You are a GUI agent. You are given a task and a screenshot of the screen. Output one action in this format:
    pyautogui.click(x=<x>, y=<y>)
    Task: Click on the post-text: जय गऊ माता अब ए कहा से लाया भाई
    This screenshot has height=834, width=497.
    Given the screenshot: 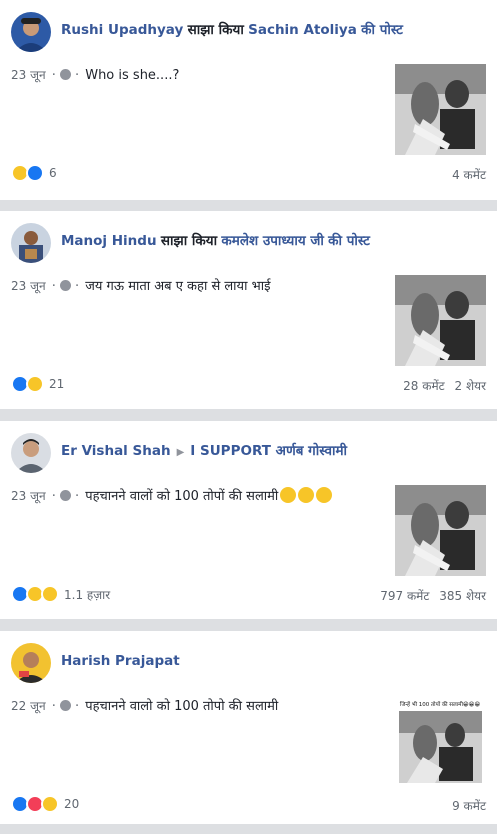 What is the action you would take?
    pyautogui.click(x=178, y=286)
    